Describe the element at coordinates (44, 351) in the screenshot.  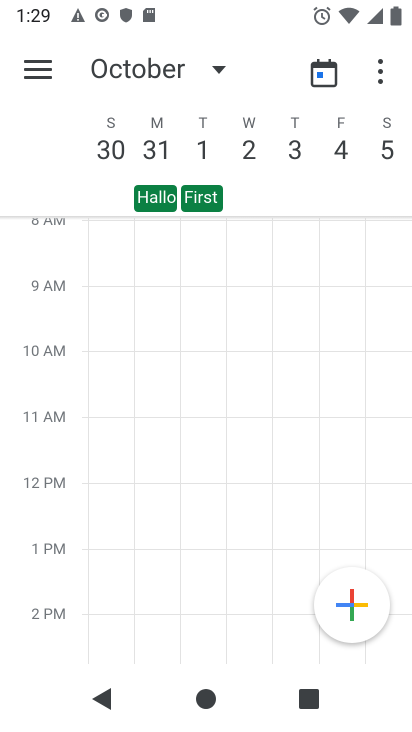
I see `hour-label: 10 AM` at that location.